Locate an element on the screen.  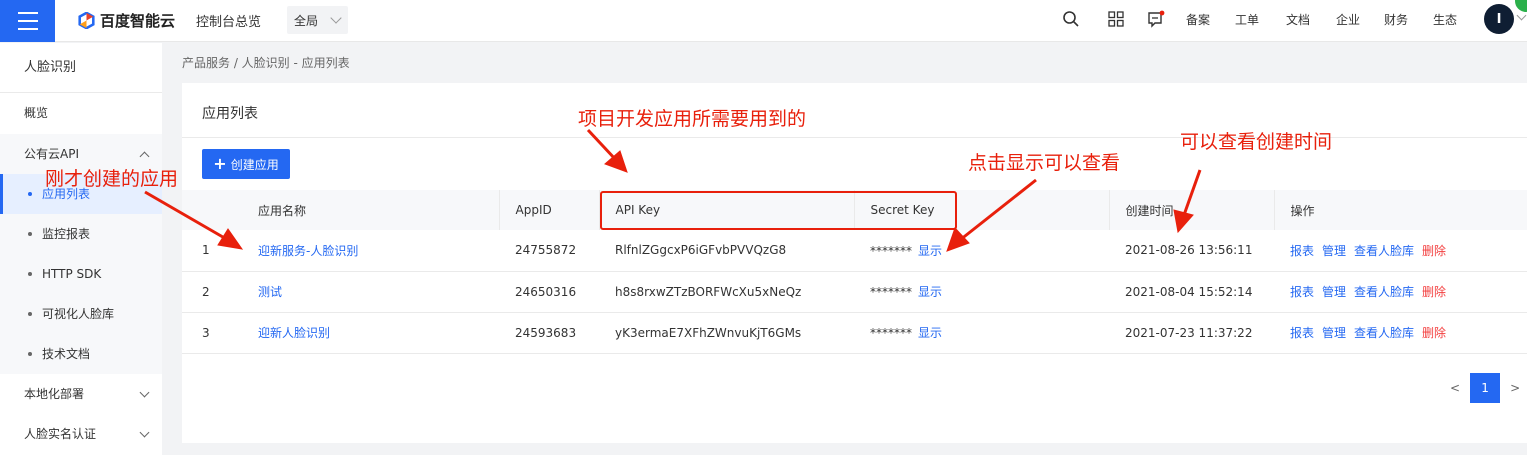
app-id: 24593683 is located at coordinates (549, 333).